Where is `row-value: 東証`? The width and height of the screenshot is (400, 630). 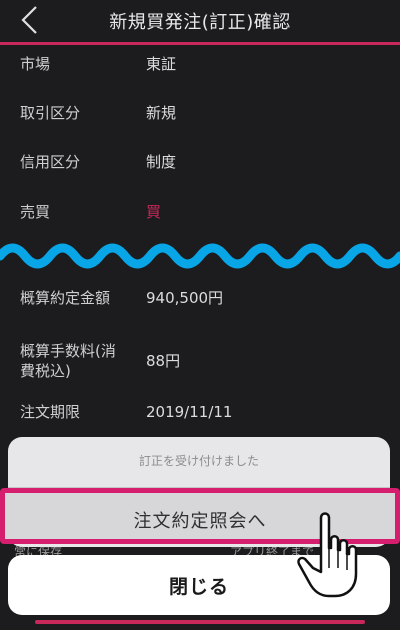 row-value: 東証 is located at coordinates (161, 64).